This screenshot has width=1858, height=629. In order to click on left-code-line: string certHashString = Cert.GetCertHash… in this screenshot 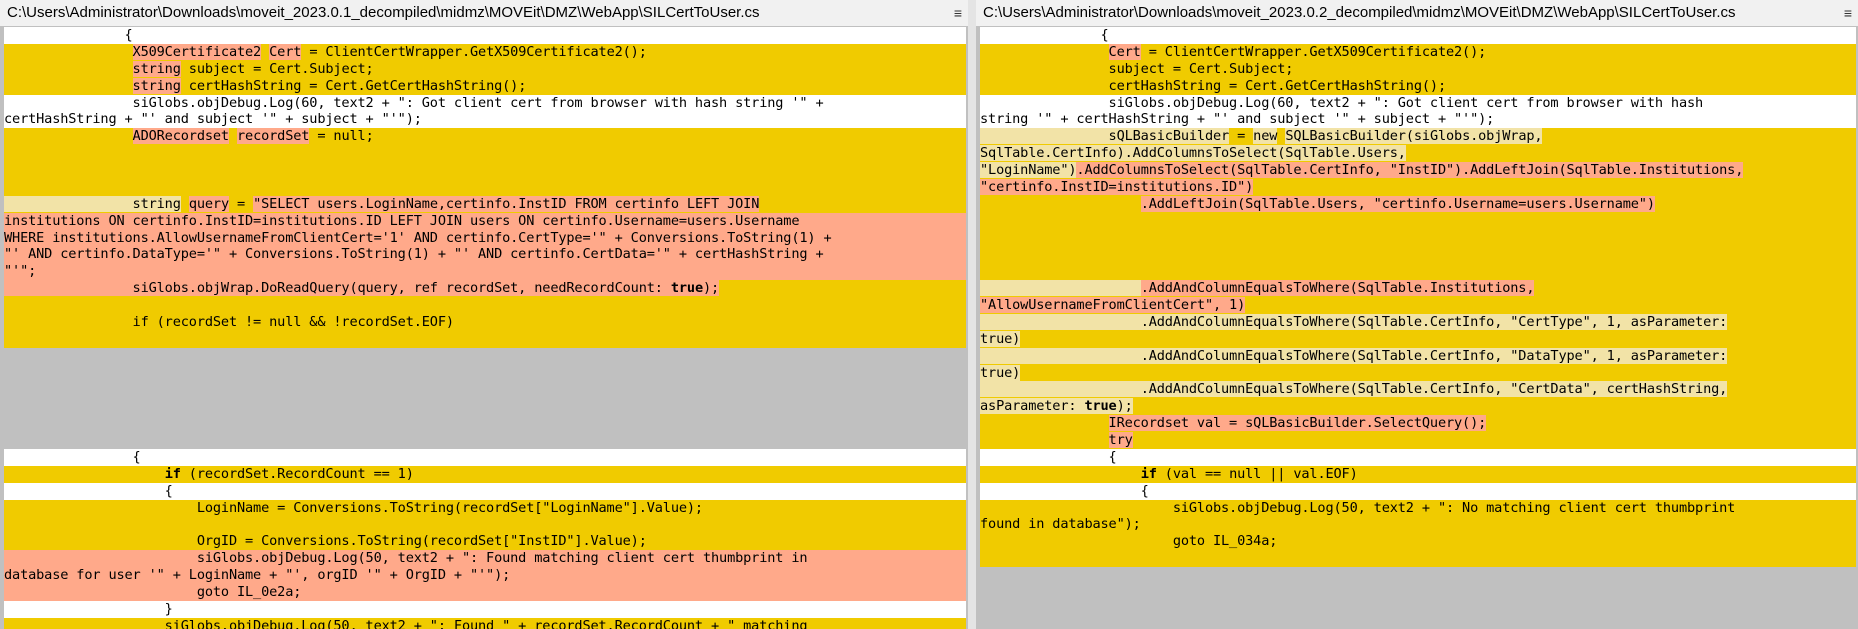, I will do `click(485, 86)`.